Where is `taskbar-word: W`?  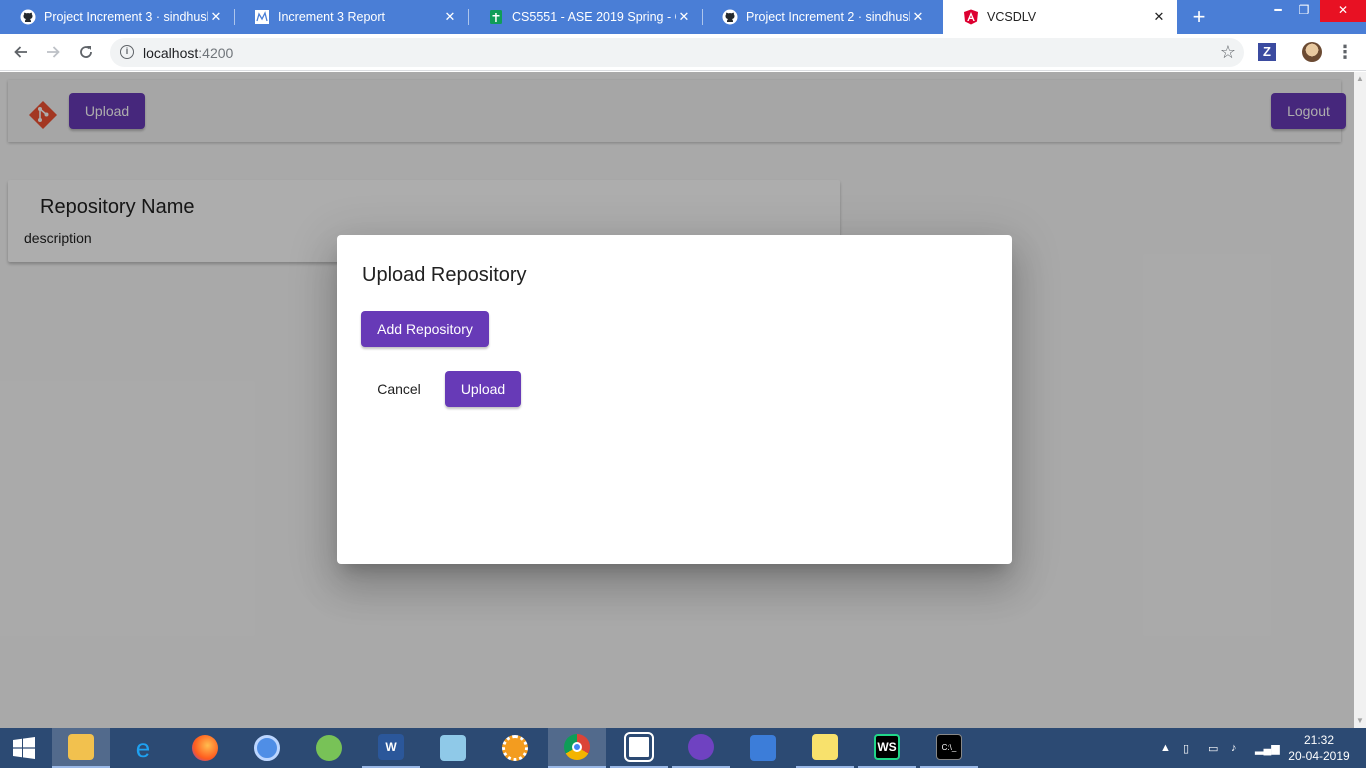 taskbar-word: W is located at coordinates (391, 748).